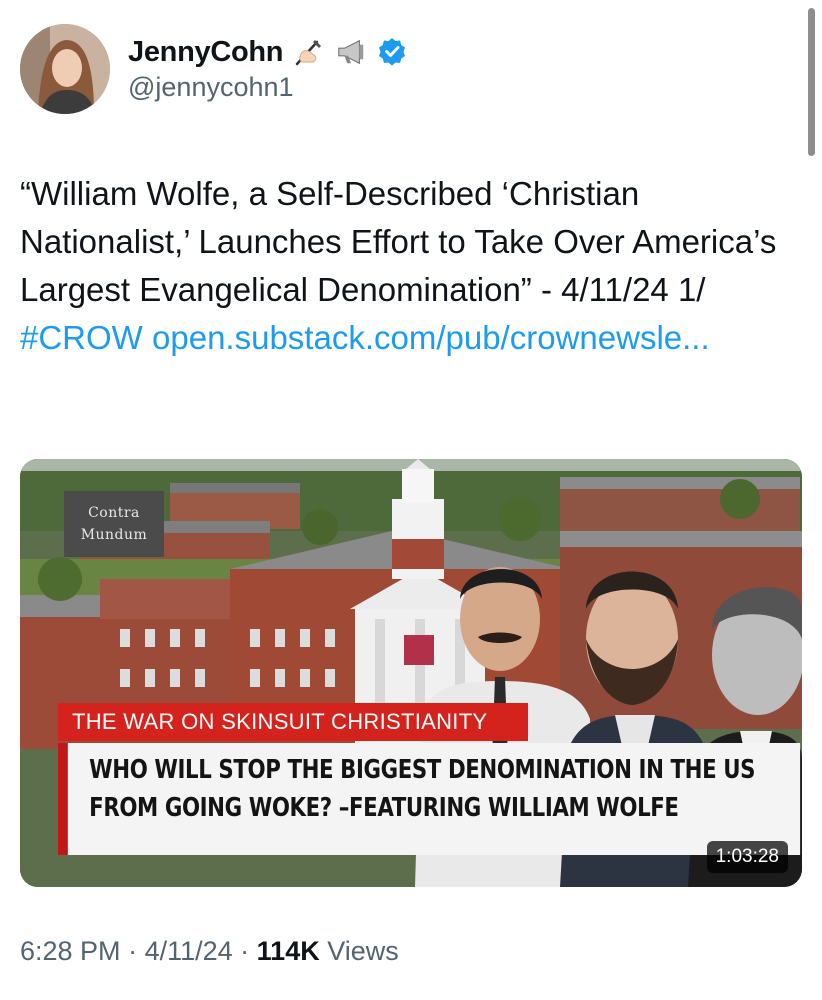  What do you see at coordinates (206, 52) in the screenshot?
I see `author-display-name: JennyCohn` at bounding box center [206, 52].